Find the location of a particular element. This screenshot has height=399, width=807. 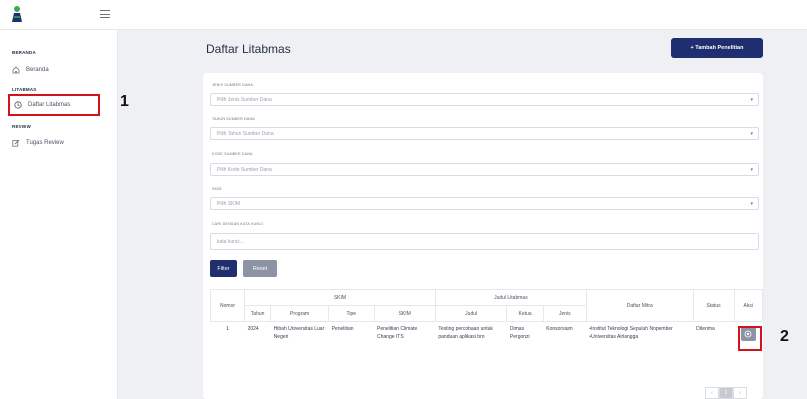

column-header-nomor: Nomor is located at coordinates (227, 305).